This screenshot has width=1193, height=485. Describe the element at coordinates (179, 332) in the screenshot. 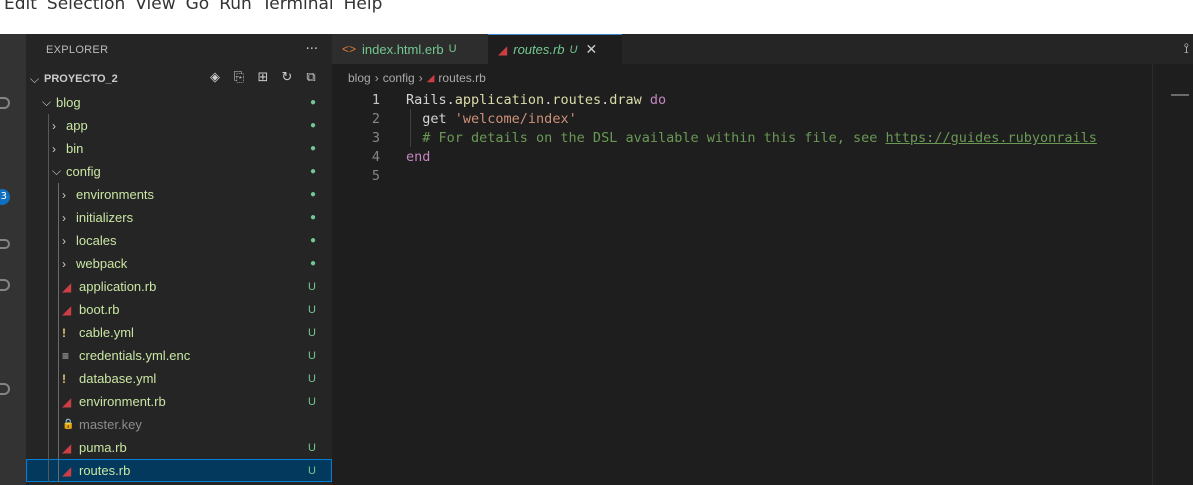

I see `file-cable-yml: ! cable.yml U` at that location.